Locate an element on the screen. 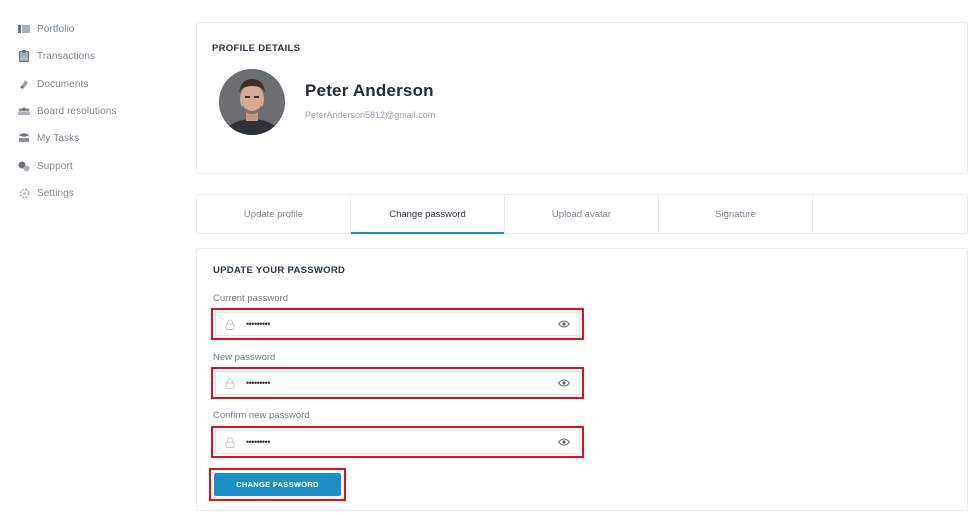 This screenshot has height=515, width=974. tab-empty is located at coordinates (890, 214).